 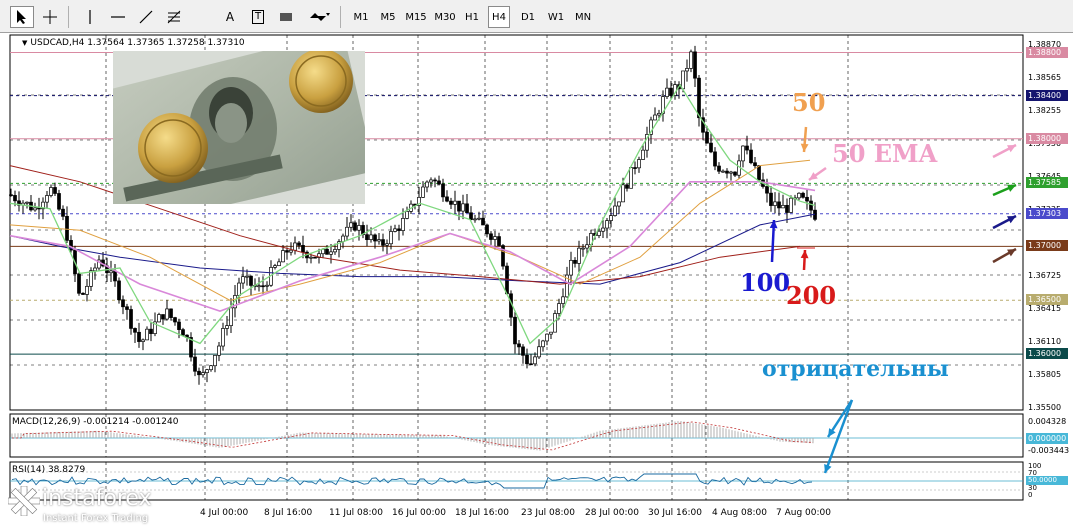 What do you see at coordinates (419, 513) in the screenshot?
I see `time-tick-label: 16 Jul 00:00` at bounding box center [419, 513].